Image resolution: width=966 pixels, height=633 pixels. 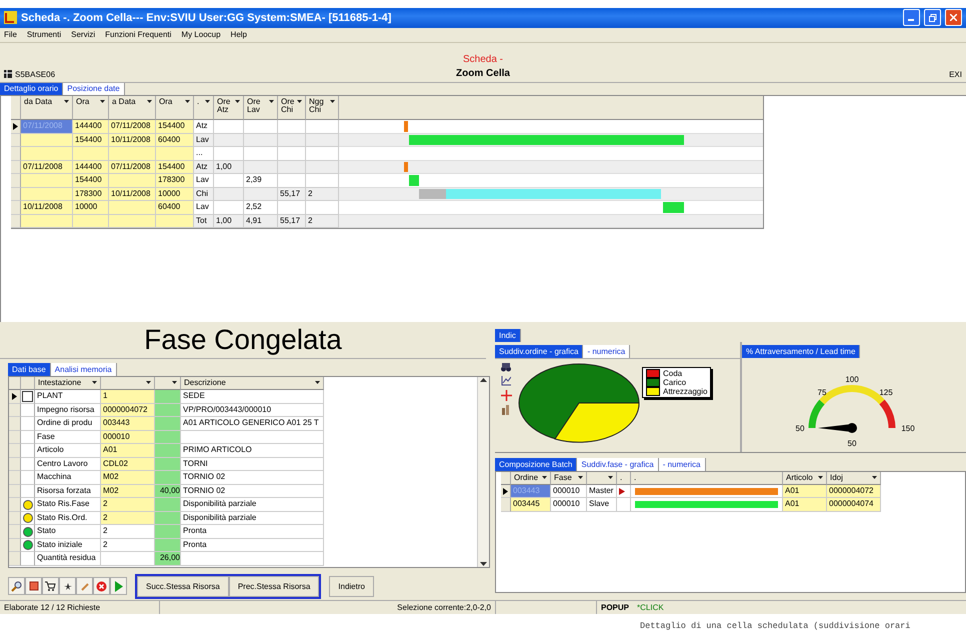 I want to click on bar-chart-icon, so click(x=506, y=409).